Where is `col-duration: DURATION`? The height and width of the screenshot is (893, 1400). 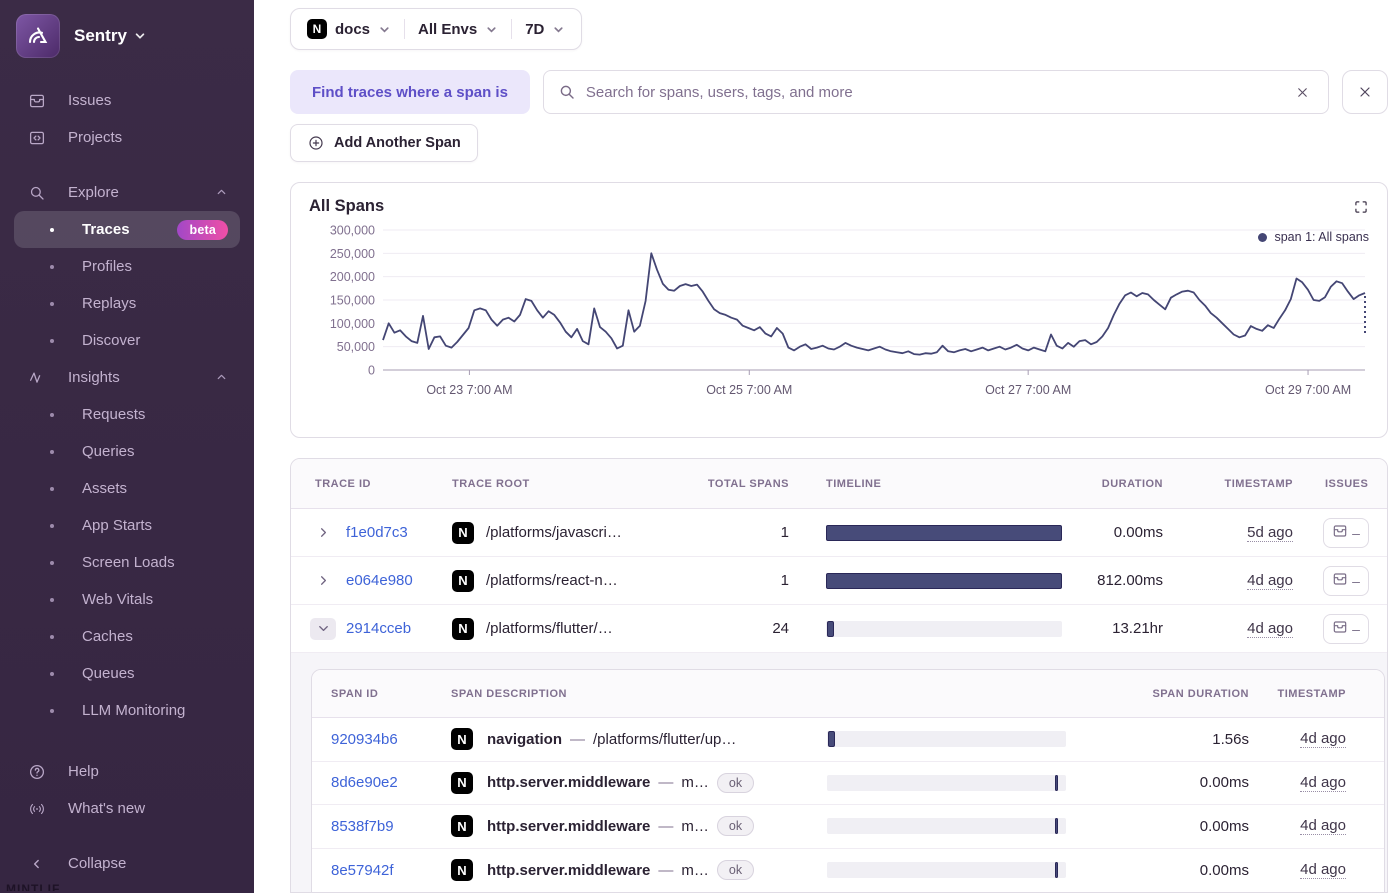 col-duration: DURATION is located at coordinates (1132, 483).